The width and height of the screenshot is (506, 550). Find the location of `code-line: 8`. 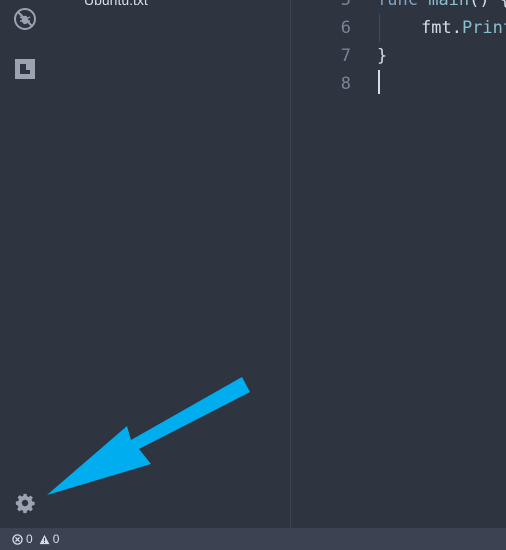

code-line: 8 is located at coordinates (398, 84).